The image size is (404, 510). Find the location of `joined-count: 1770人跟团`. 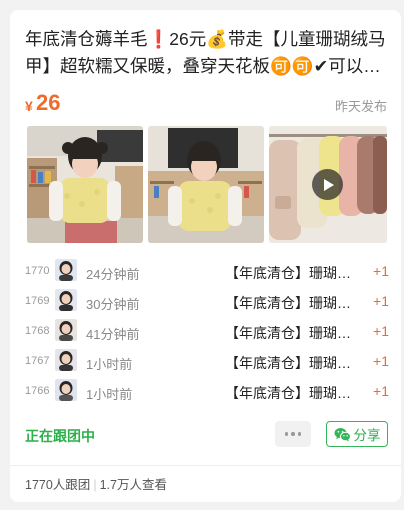

joined-count: 1770人跟团 is located at coordinates (58, 485).